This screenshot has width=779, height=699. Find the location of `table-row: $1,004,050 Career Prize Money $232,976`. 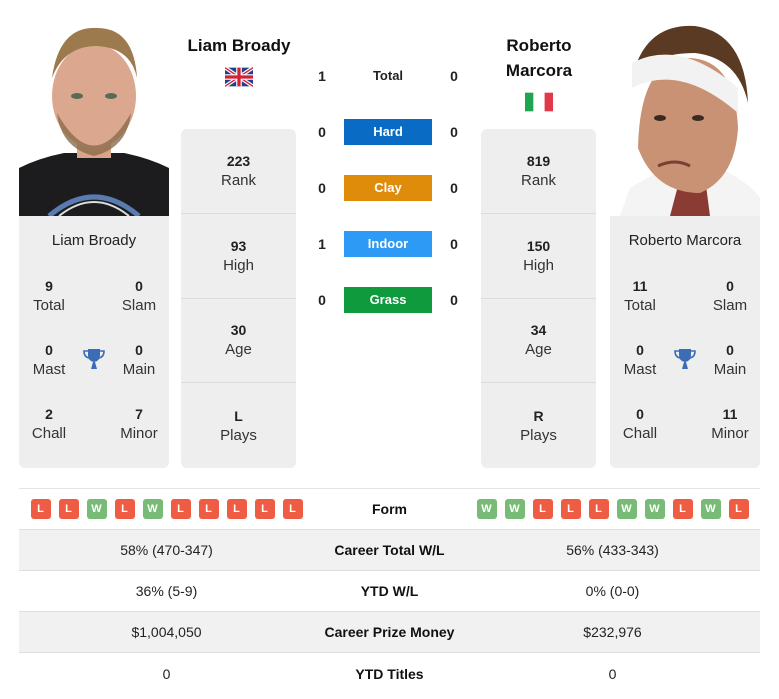

table-row: $1,004,050 Career Prize Money $232,976 is located at coordinates (389, 632).